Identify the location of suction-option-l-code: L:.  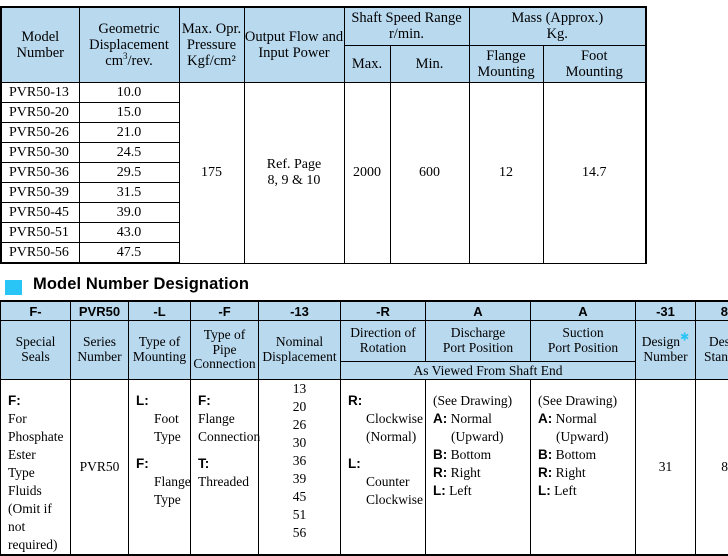
(544, 490).